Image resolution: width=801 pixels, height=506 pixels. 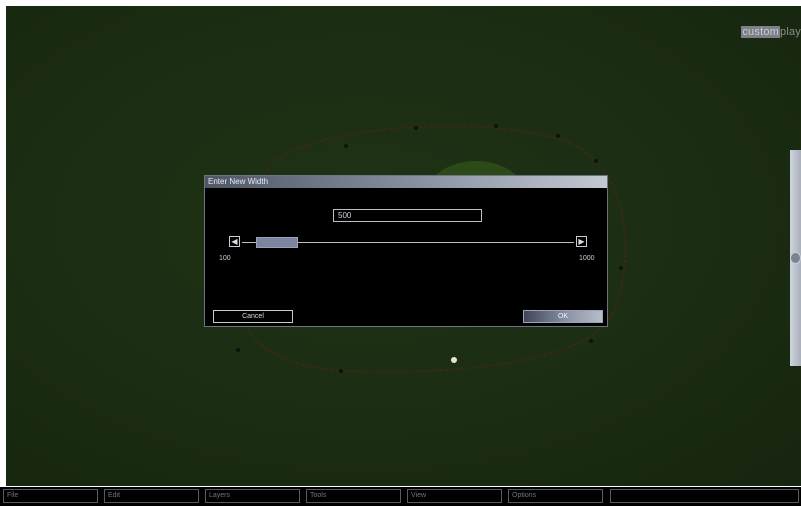 I want to click on brand-logo: customplay, so click(x=771, y=32).